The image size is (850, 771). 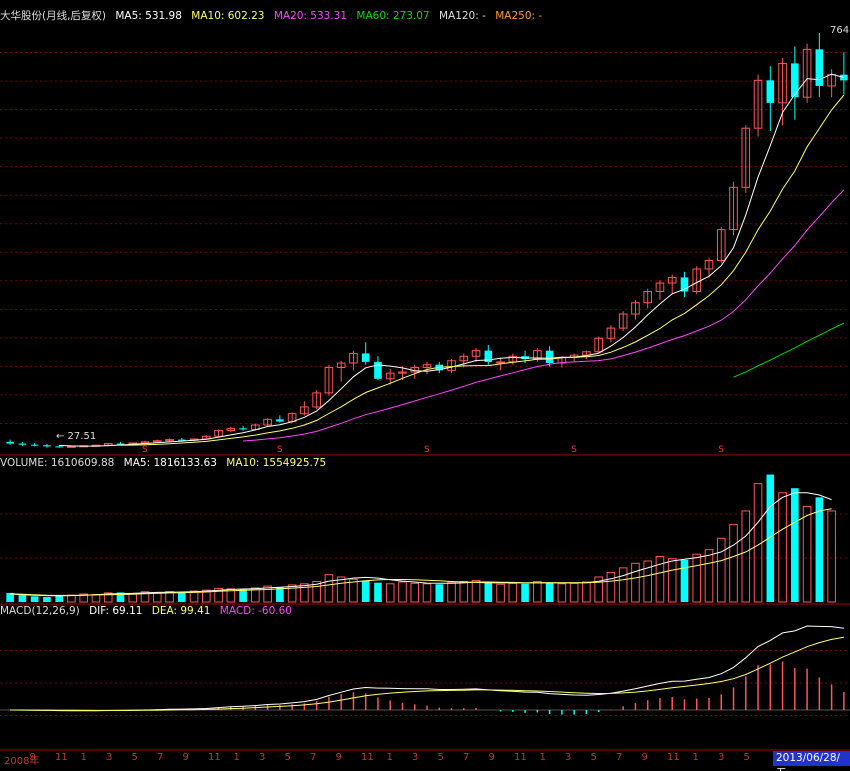 I want to click on ma120-value: MA120: -, so click(x=462, y=16).